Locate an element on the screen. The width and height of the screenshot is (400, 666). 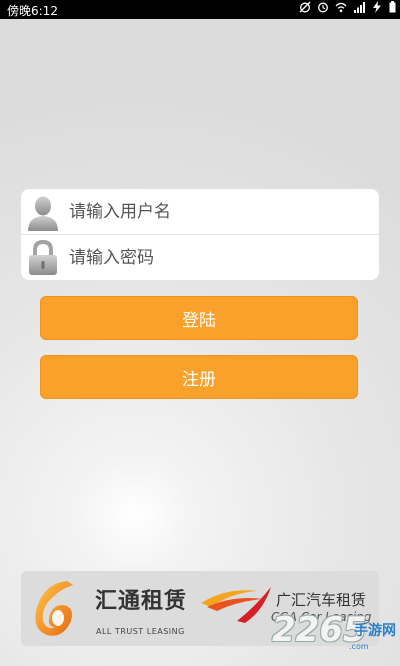
username-input is located at coordinates (219, 211).